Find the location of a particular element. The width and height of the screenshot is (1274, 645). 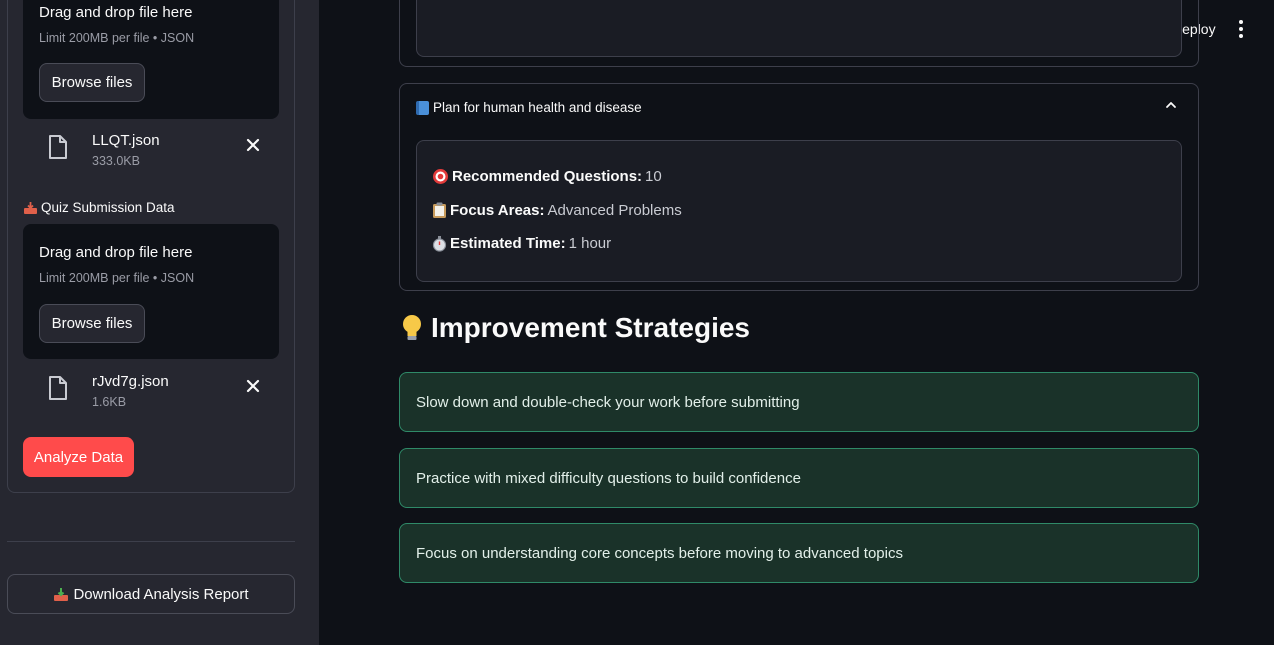

info-label: Estimated Time: is located at coordinates (508, 243).